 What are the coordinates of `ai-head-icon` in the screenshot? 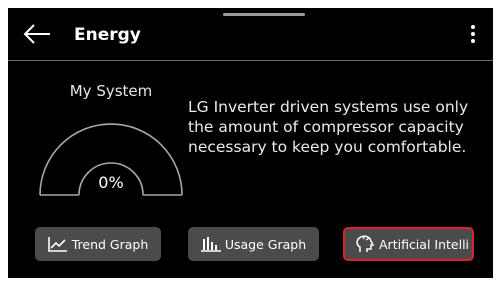 It's located at (365, 243).